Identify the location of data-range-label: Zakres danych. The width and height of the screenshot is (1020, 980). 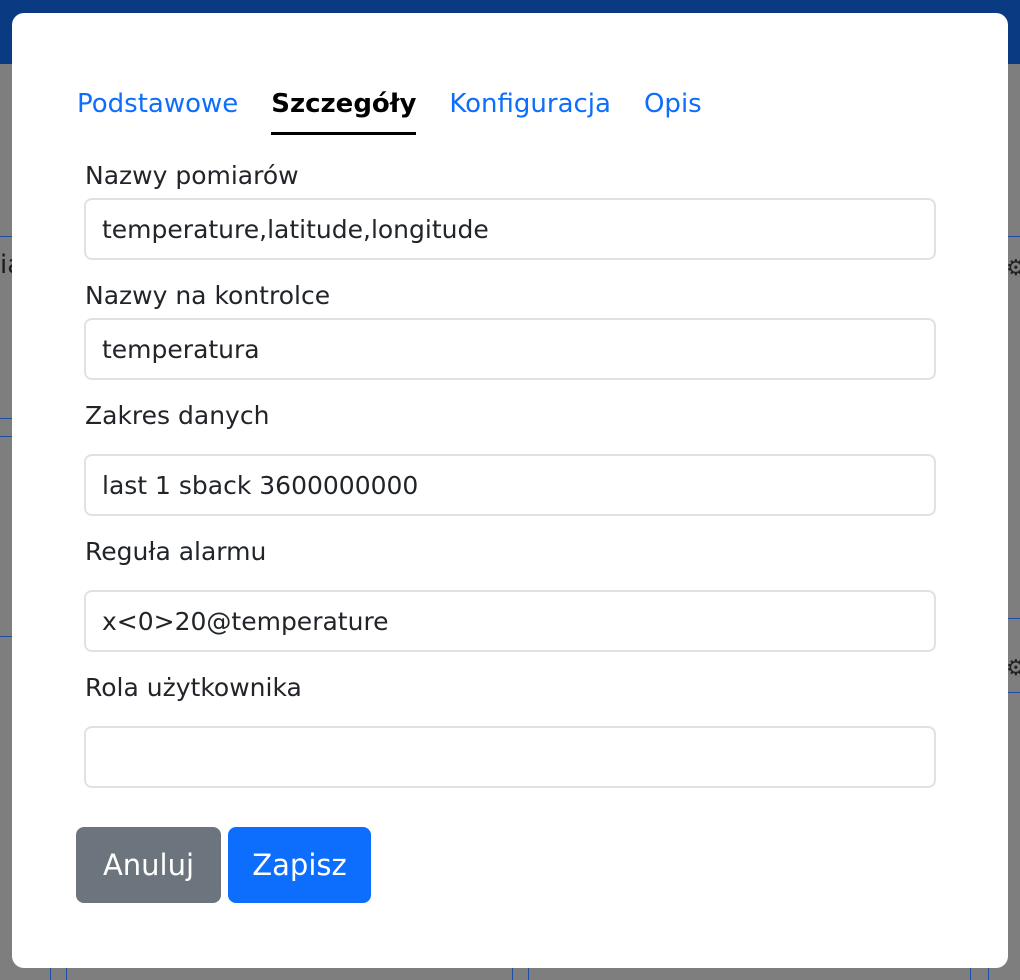
(177, 415).